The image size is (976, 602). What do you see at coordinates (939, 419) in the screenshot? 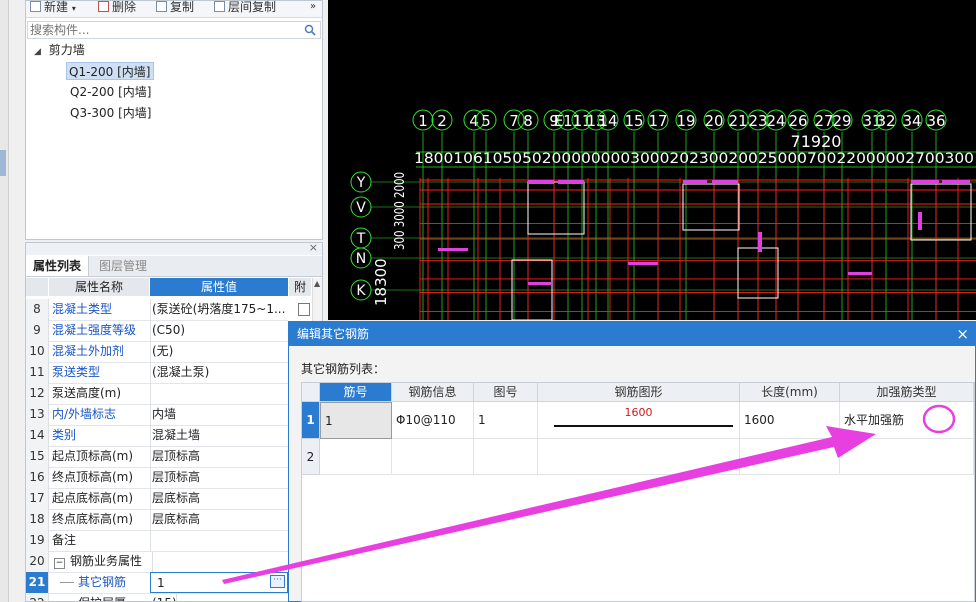
I see `annotation-circle` at bounding box center [939, 419].